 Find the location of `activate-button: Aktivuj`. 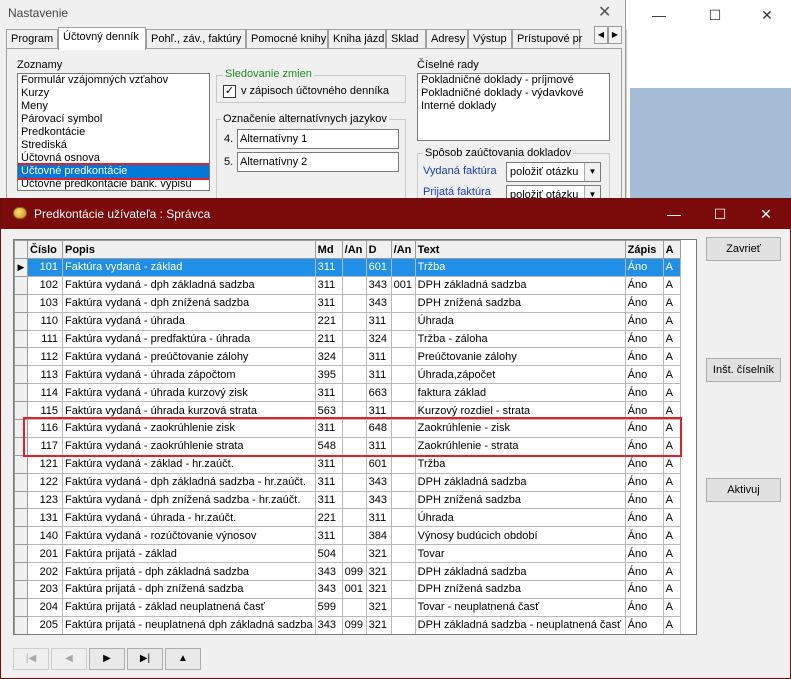

activate-button: Aktivuj is located at coordinates (743, 490).